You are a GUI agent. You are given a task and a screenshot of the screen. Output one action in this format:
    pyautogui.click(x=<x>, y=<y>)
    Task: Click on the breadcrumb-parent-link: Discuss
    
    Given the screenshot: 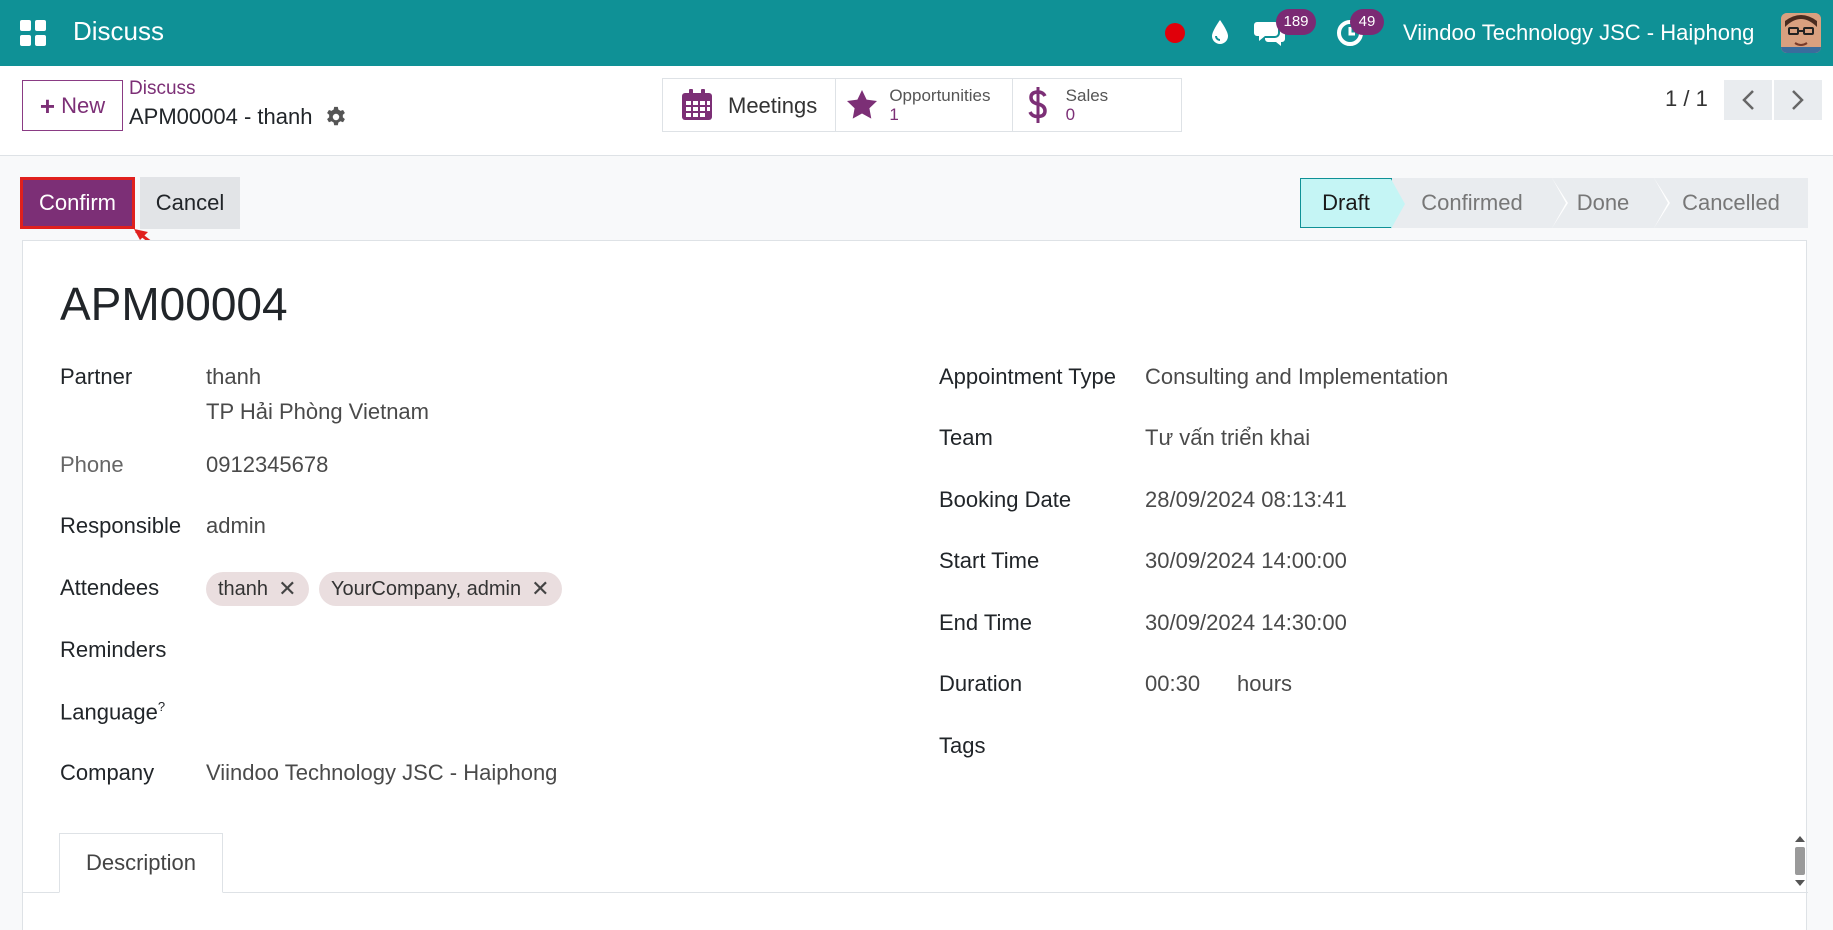 What is the action you would take?
    pyautogui.click(x=162, y=89)
    